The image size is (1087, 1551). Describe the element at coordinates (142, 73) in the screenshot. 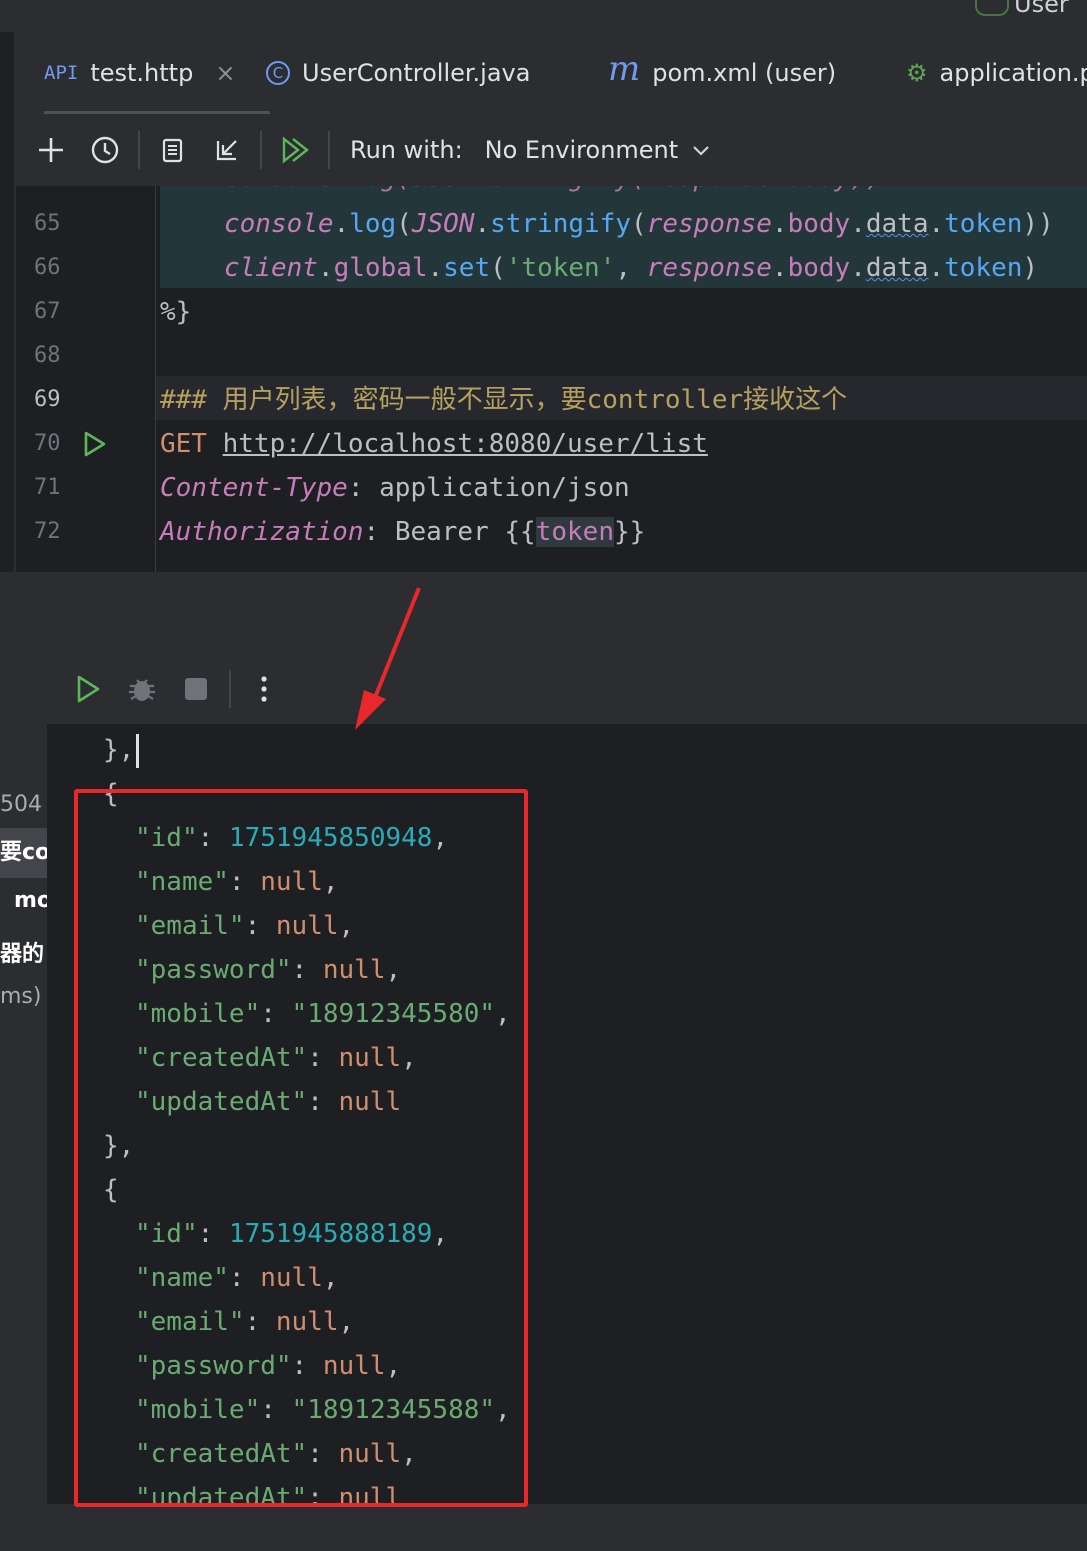

I see `tab-label: test.http` at that location.